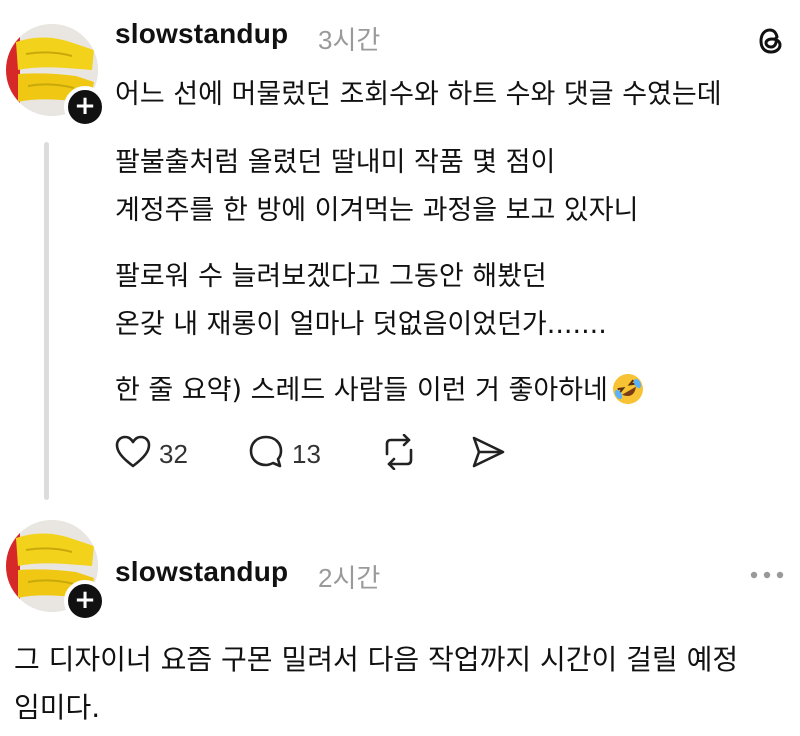 The image size is (800, 736). Describe the element at coordinates (767, 574) in the screenshot. I see `more-dots-icon` at that location.